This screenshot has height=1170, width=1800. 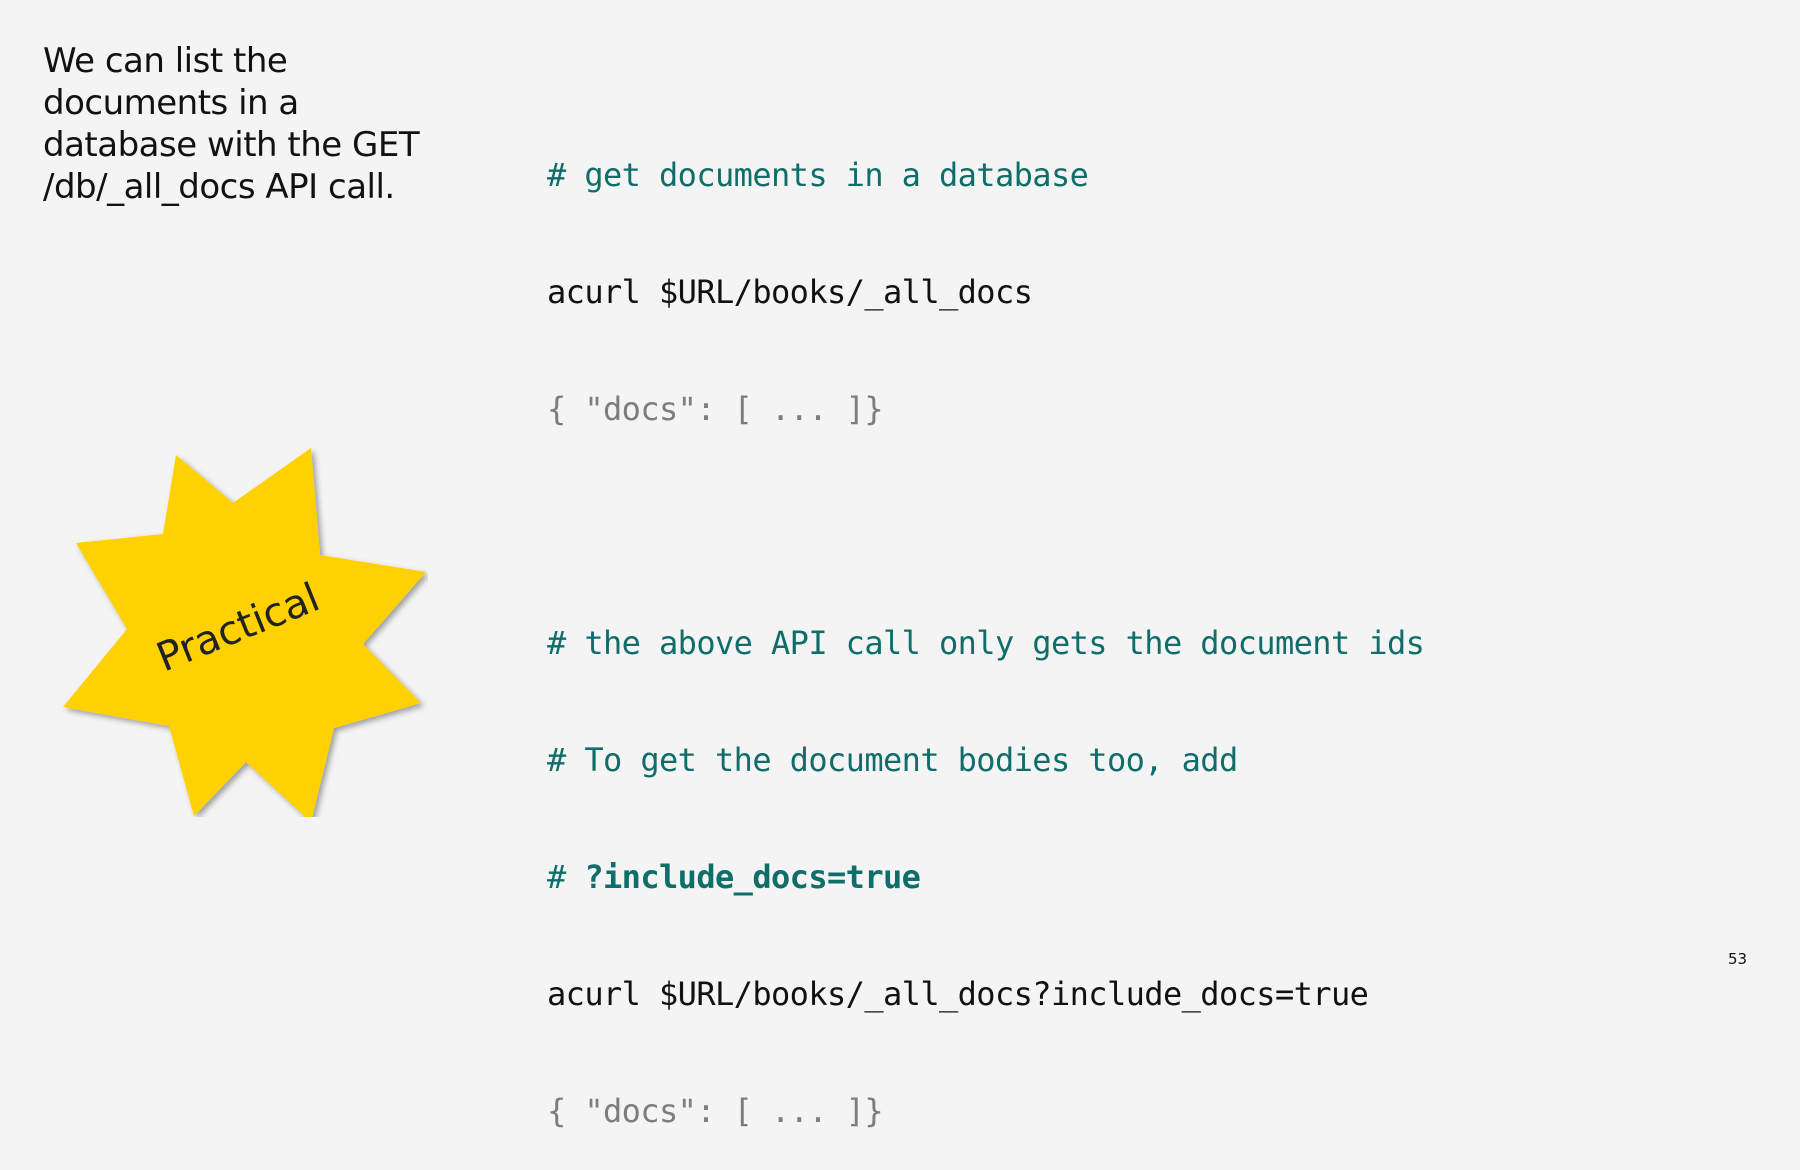 What do you see at coordinates (790, 292) in the screenshot?
I see `code-command-all-docs: acurl $URL/books/_all_docs` at bounding box center [790, 292].